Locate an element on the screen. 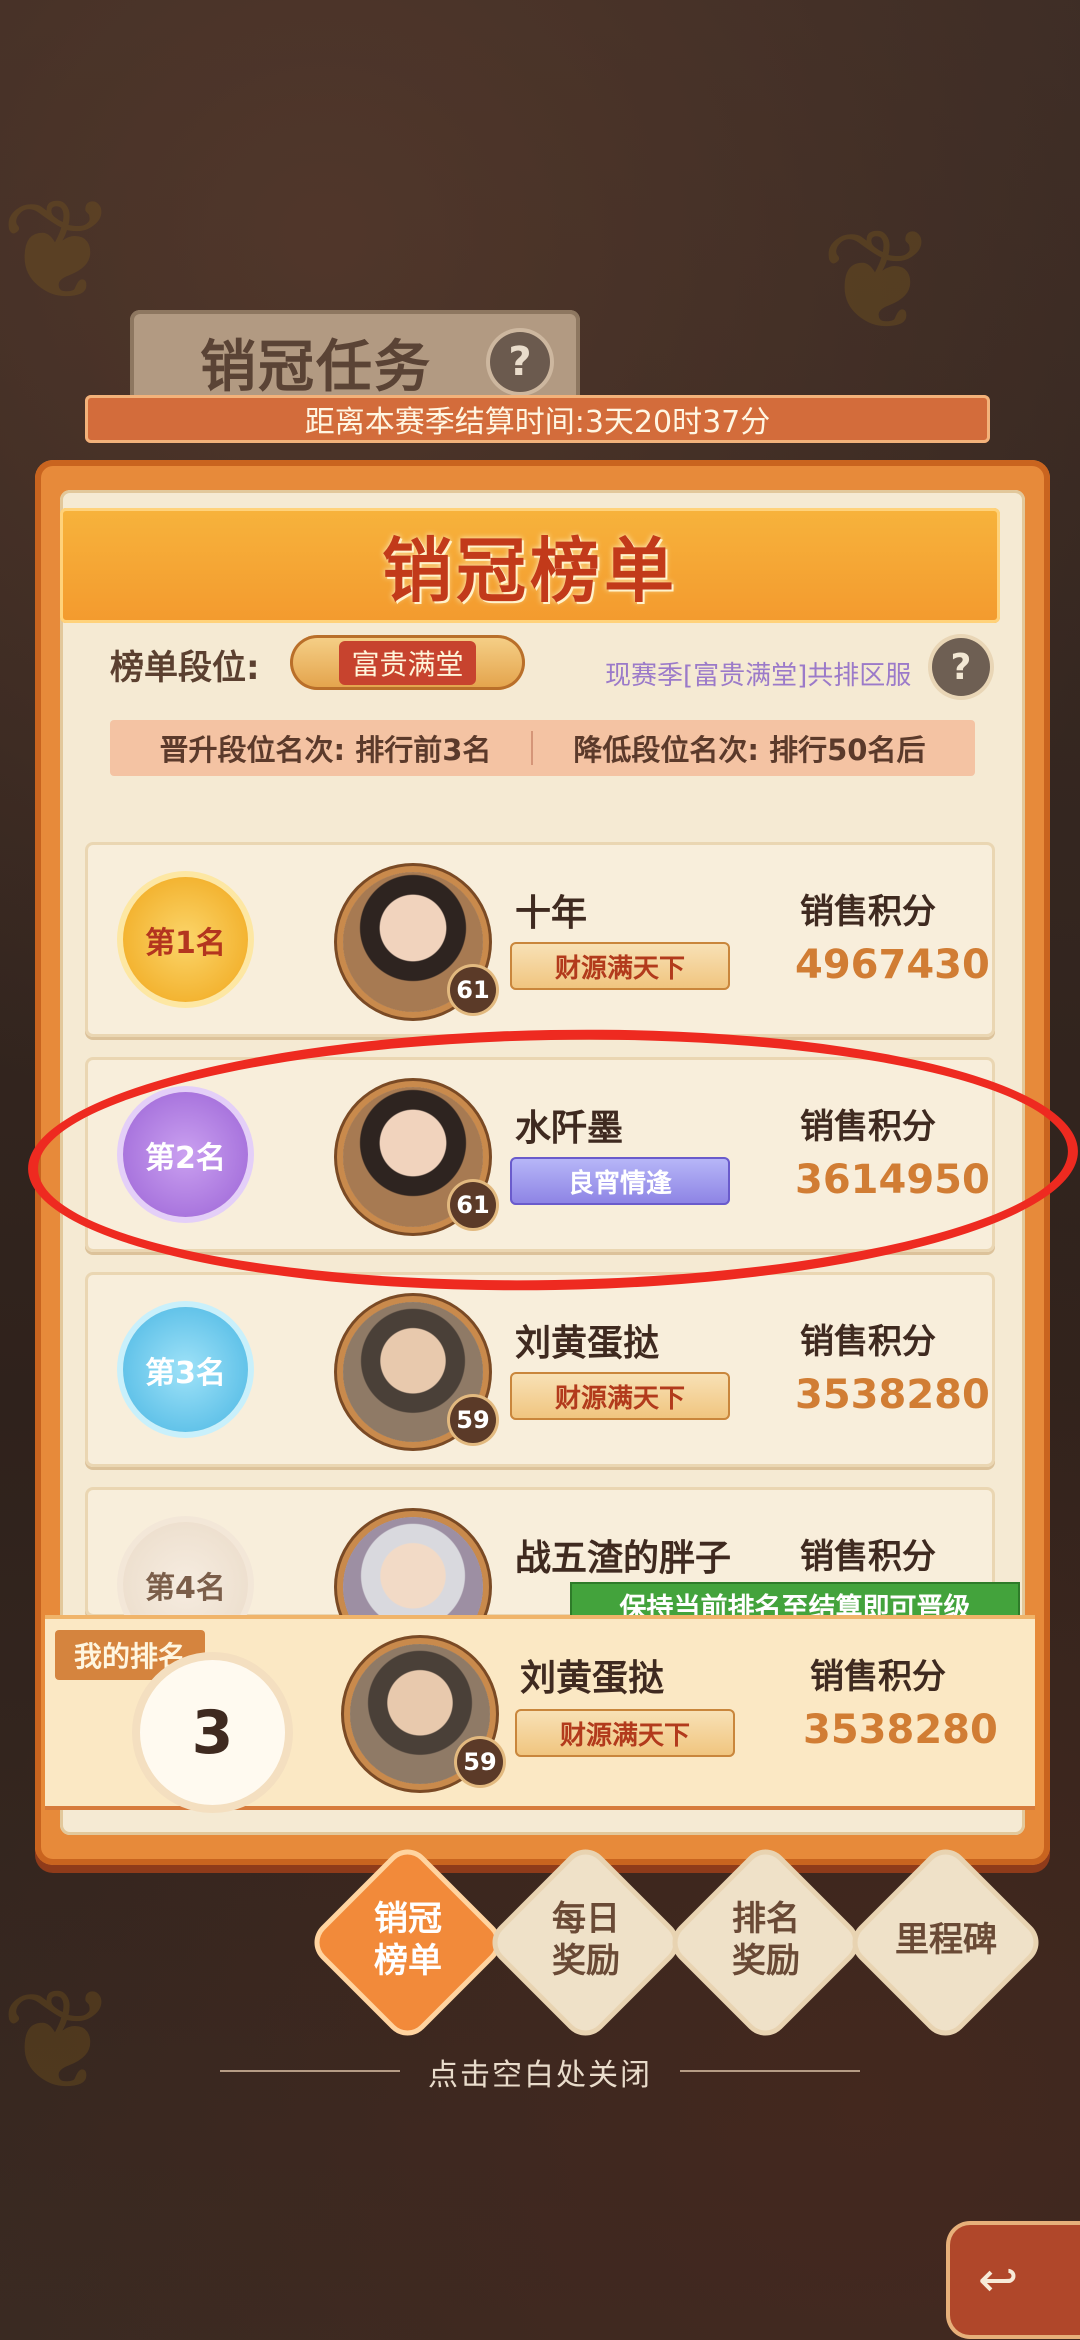 The image size is (1080, 2340). tier-name: 富贵满堂 is located at coordinates (407, 662).